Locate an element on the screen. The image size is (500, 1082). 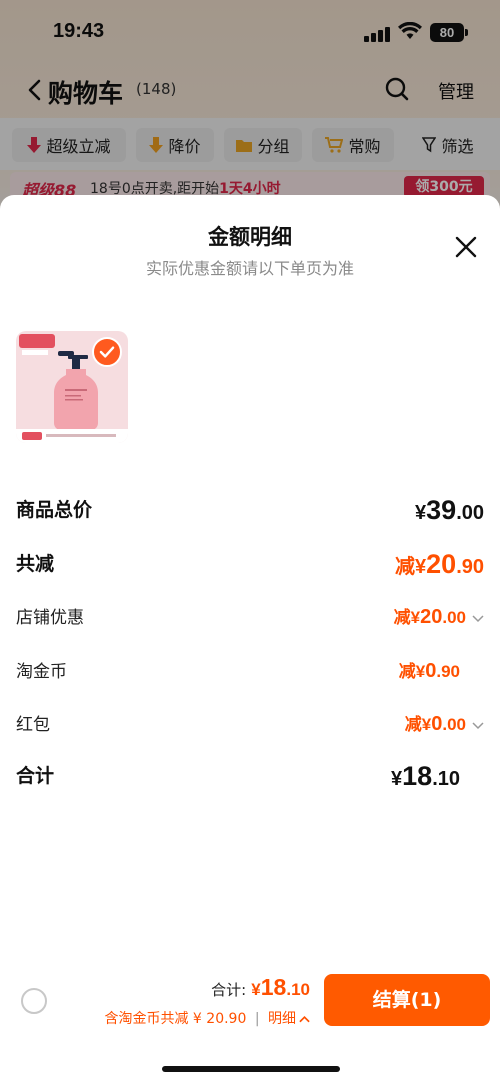
checkout-button: 结算(1) is located at coordinates (407, 1000).